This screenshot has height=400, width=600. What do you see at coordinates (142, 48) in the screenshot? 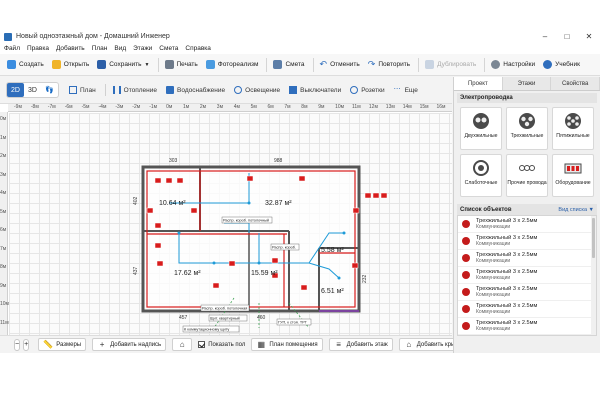
I see `menu-floors: Этажи` at bounding box center [142, 48].